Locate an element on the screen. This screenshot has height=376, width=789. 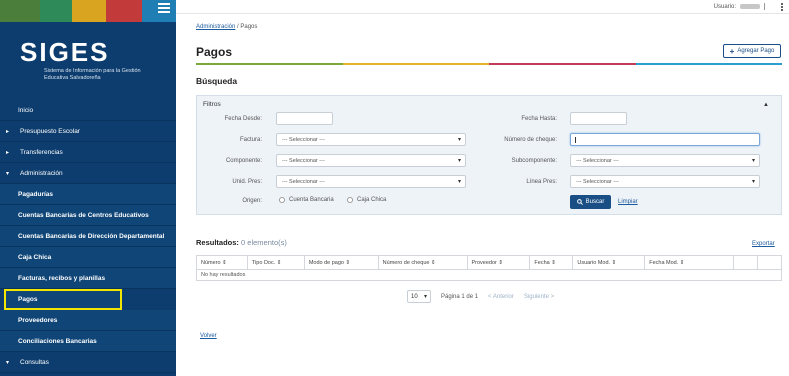
breadcrumb-link-administracion: Administración is located at coordinates (215, 27).